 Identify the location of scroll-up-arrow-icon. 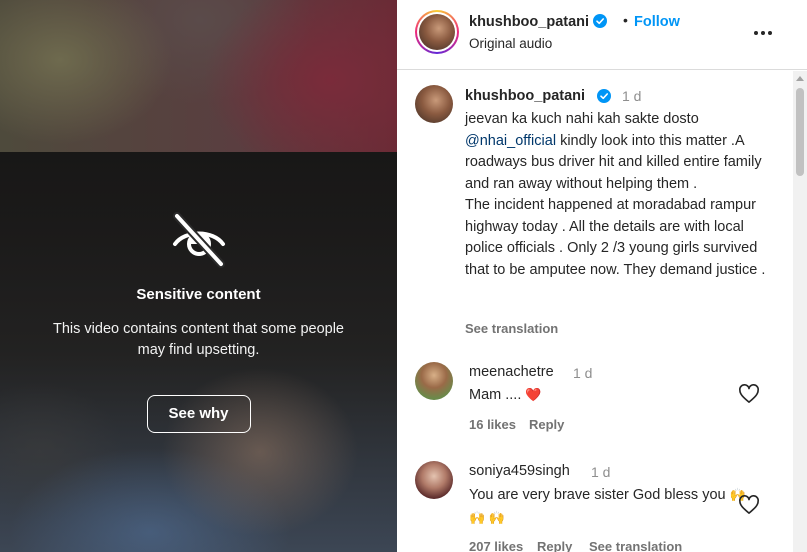
(800, 78).